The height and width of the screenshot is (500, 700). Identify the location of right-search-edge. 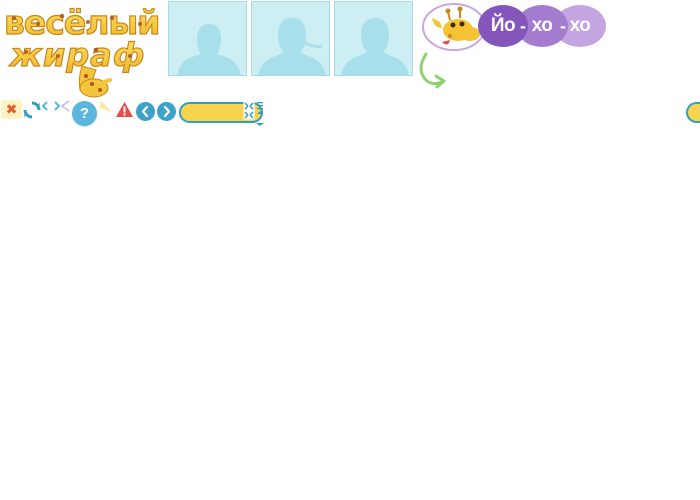
(693, 112).